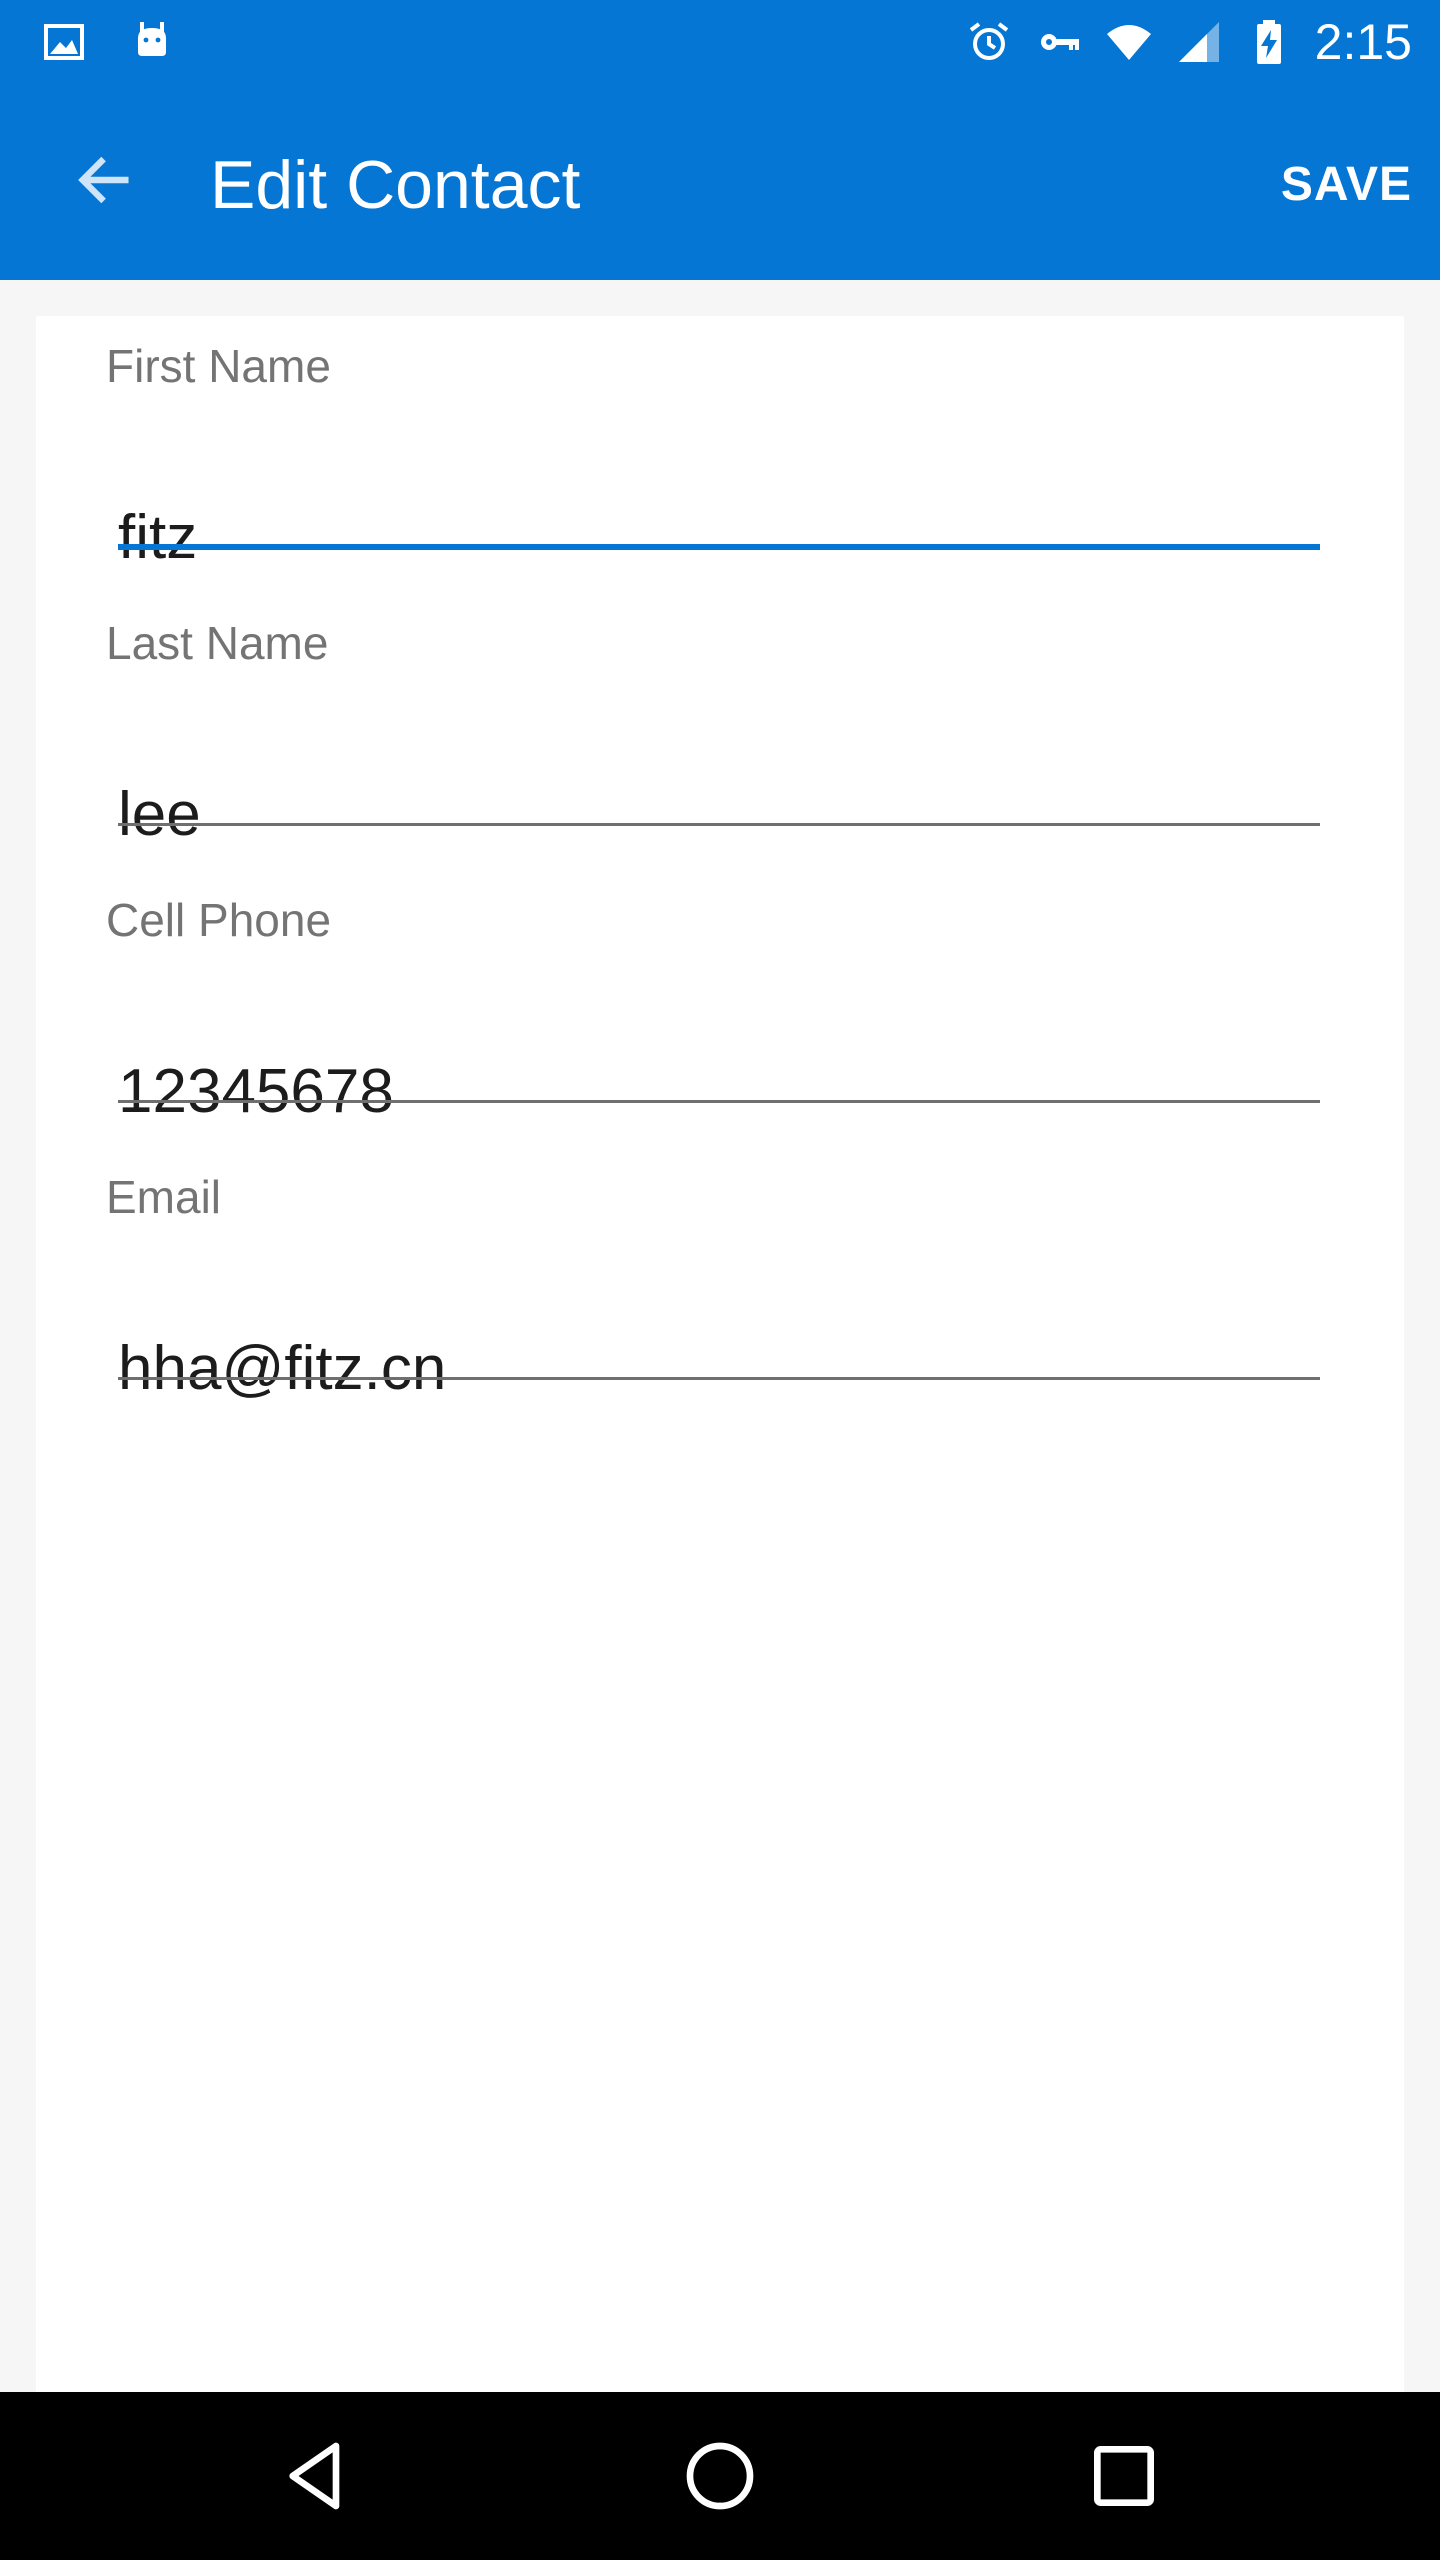  Describe the element at coordinates (217, 643) in the screenshot. I see `last-name-label: Last Name` at that location.